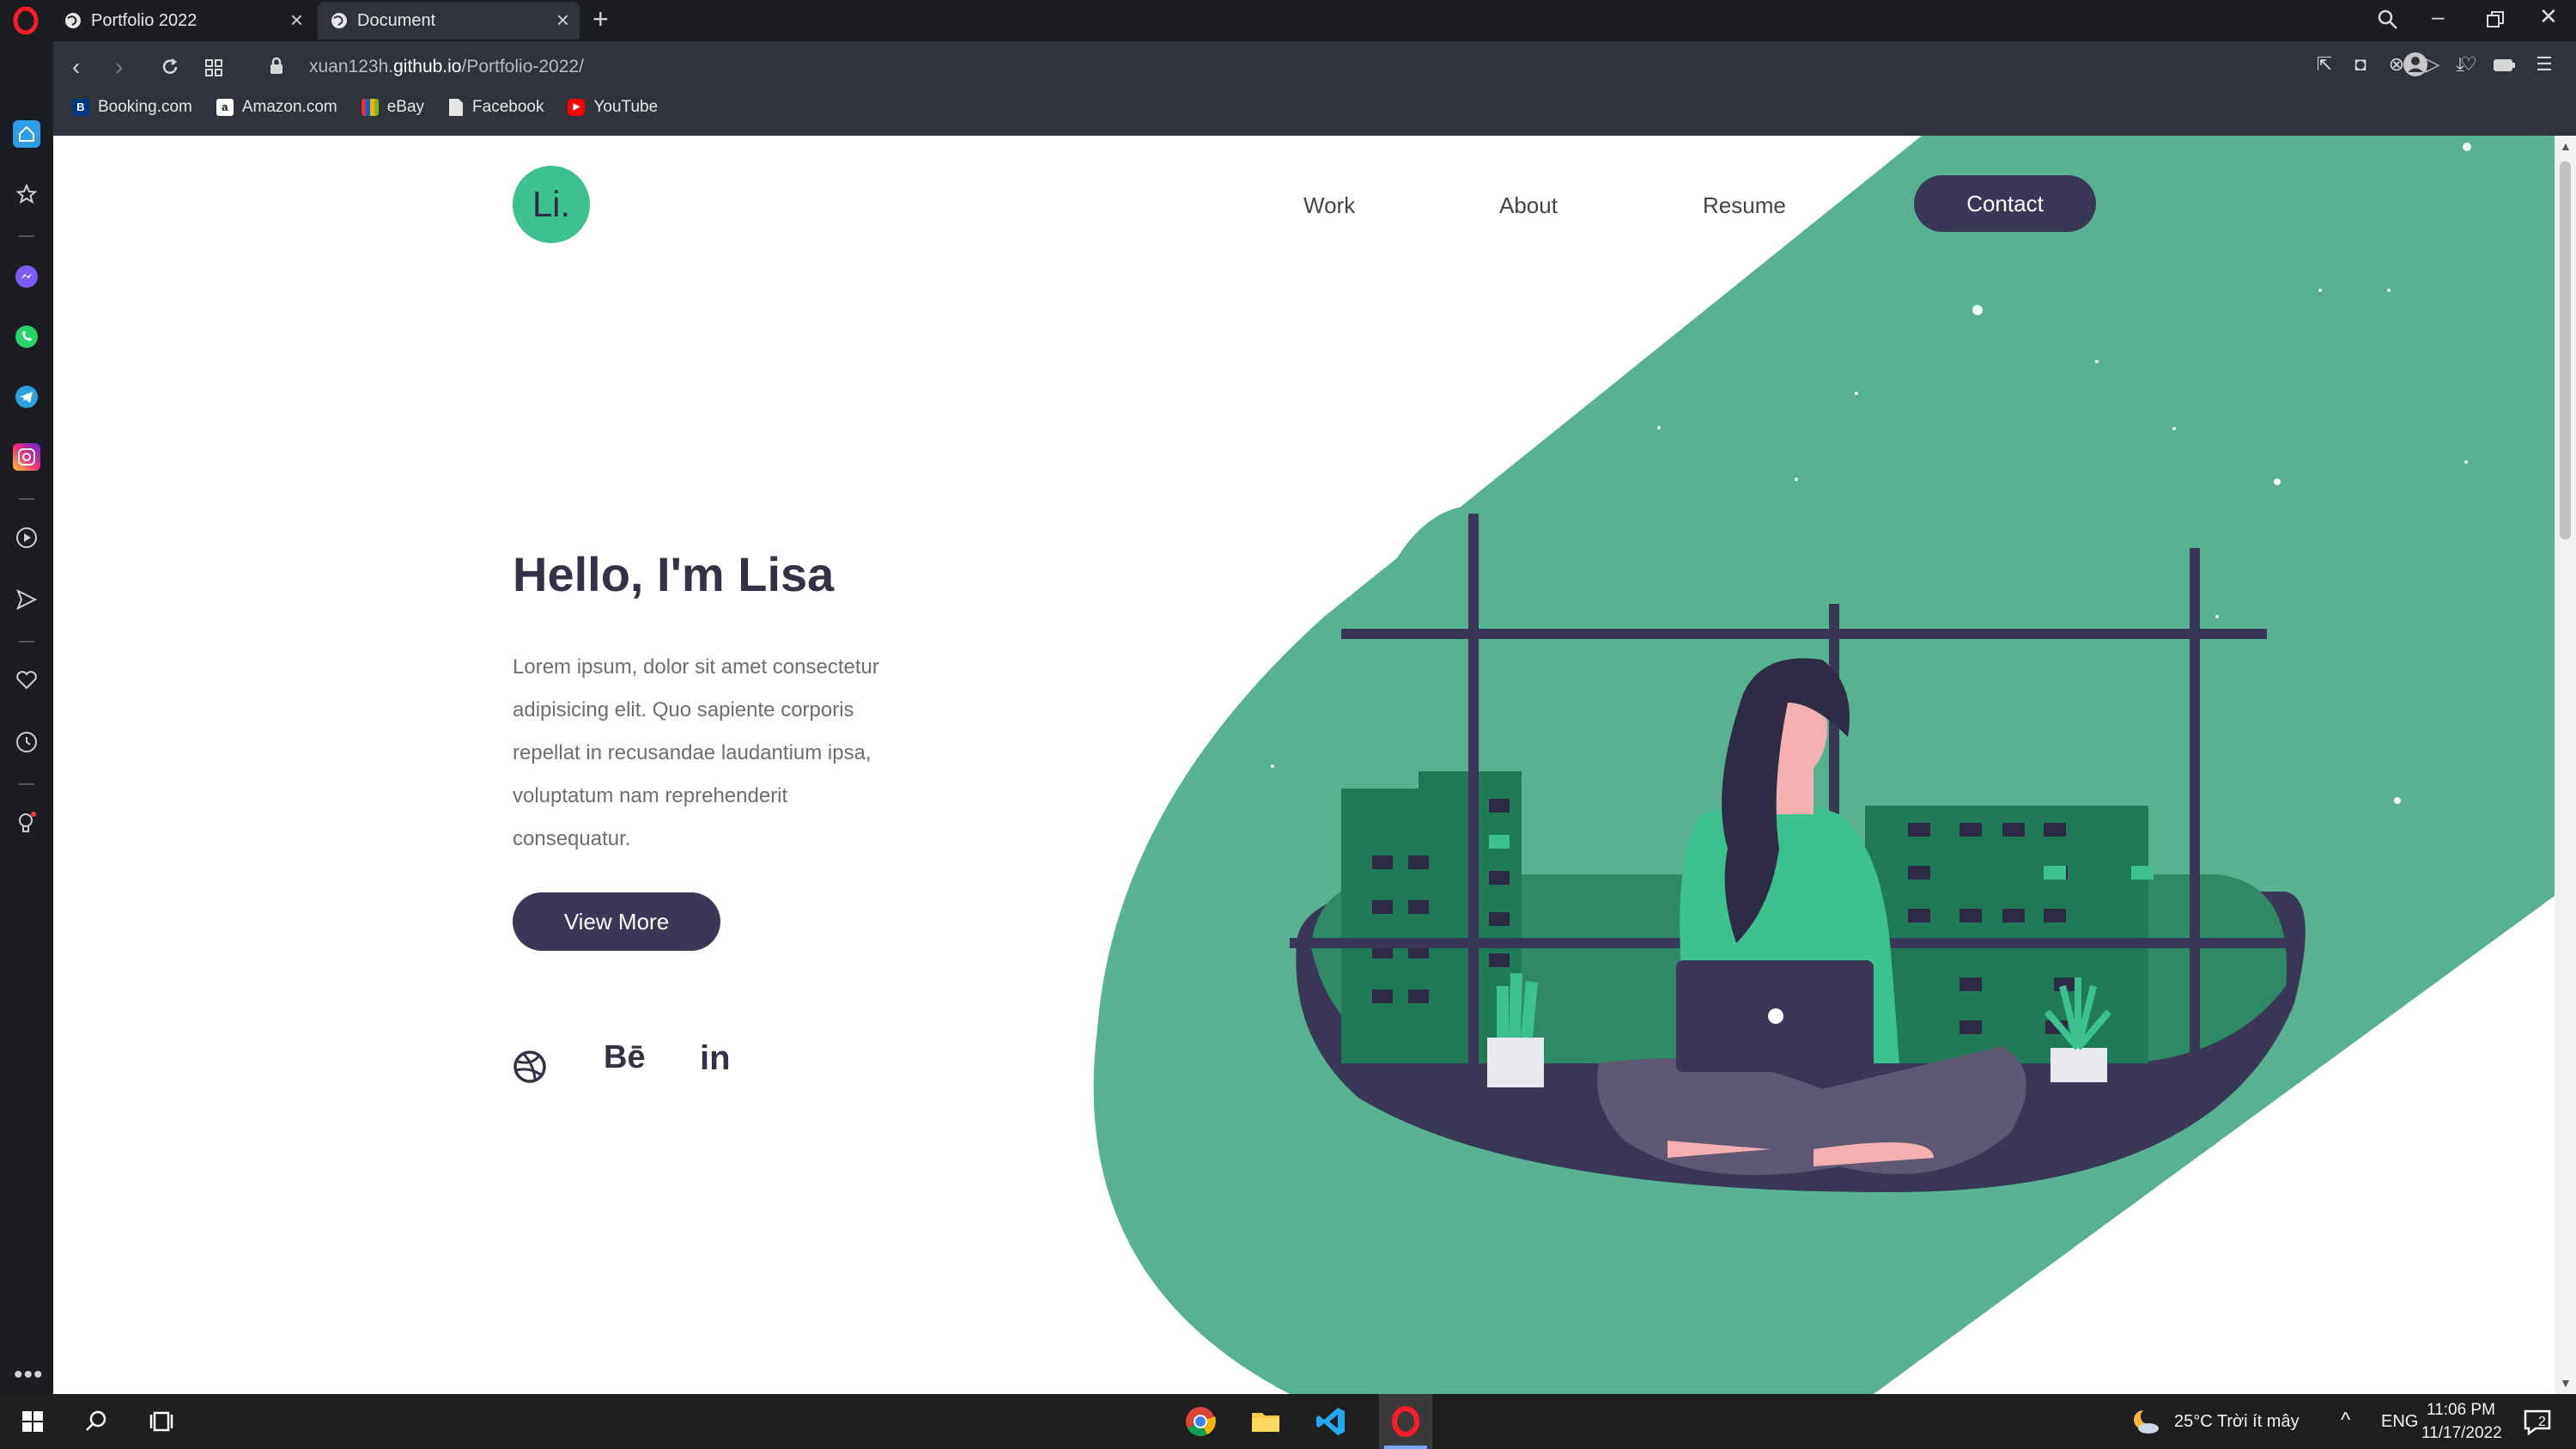  What do you see at coordinates (552, 204) in the screenshot?
I see `site-logo: Li.` at bounding box center [552, 204].